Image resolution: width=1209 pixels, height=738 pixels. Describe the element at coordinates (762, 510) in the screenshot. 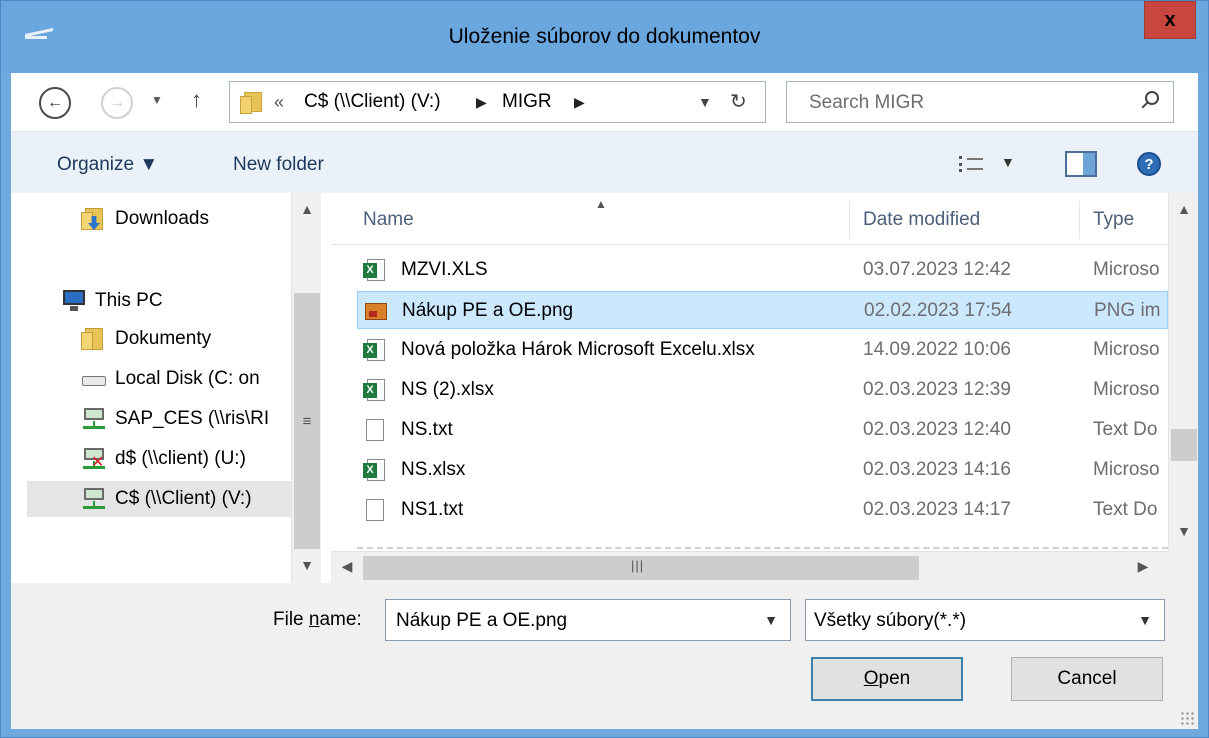

I see `file-row: NS1.txt 02.03.2023 14:17 Text Do` at that location.